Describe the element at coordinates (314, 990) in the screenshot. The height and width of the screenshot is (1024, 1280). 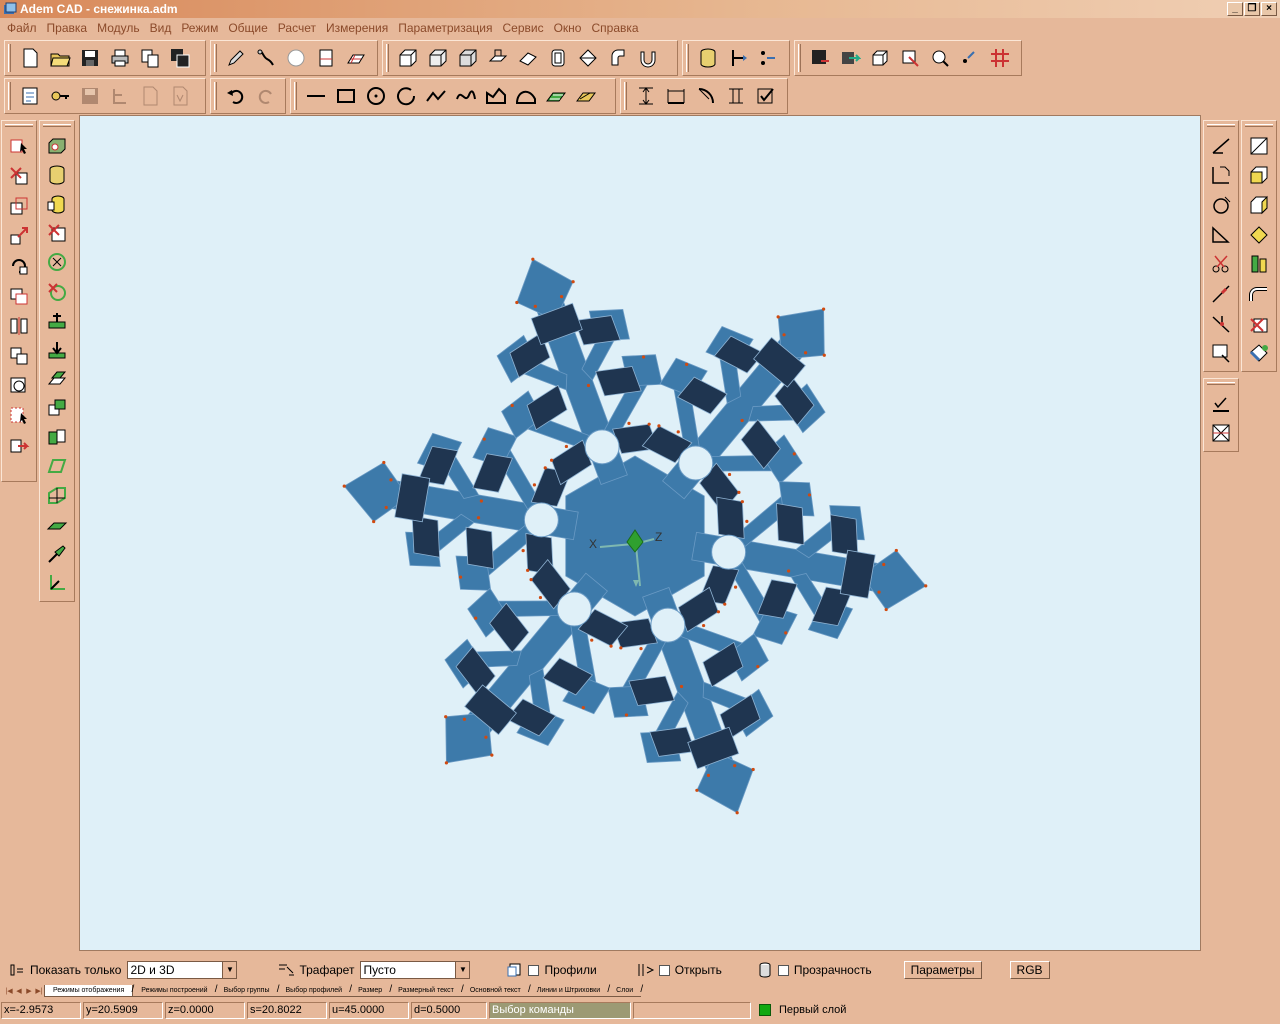
I see `tab-profile-select: Выбор профилей` at that location.